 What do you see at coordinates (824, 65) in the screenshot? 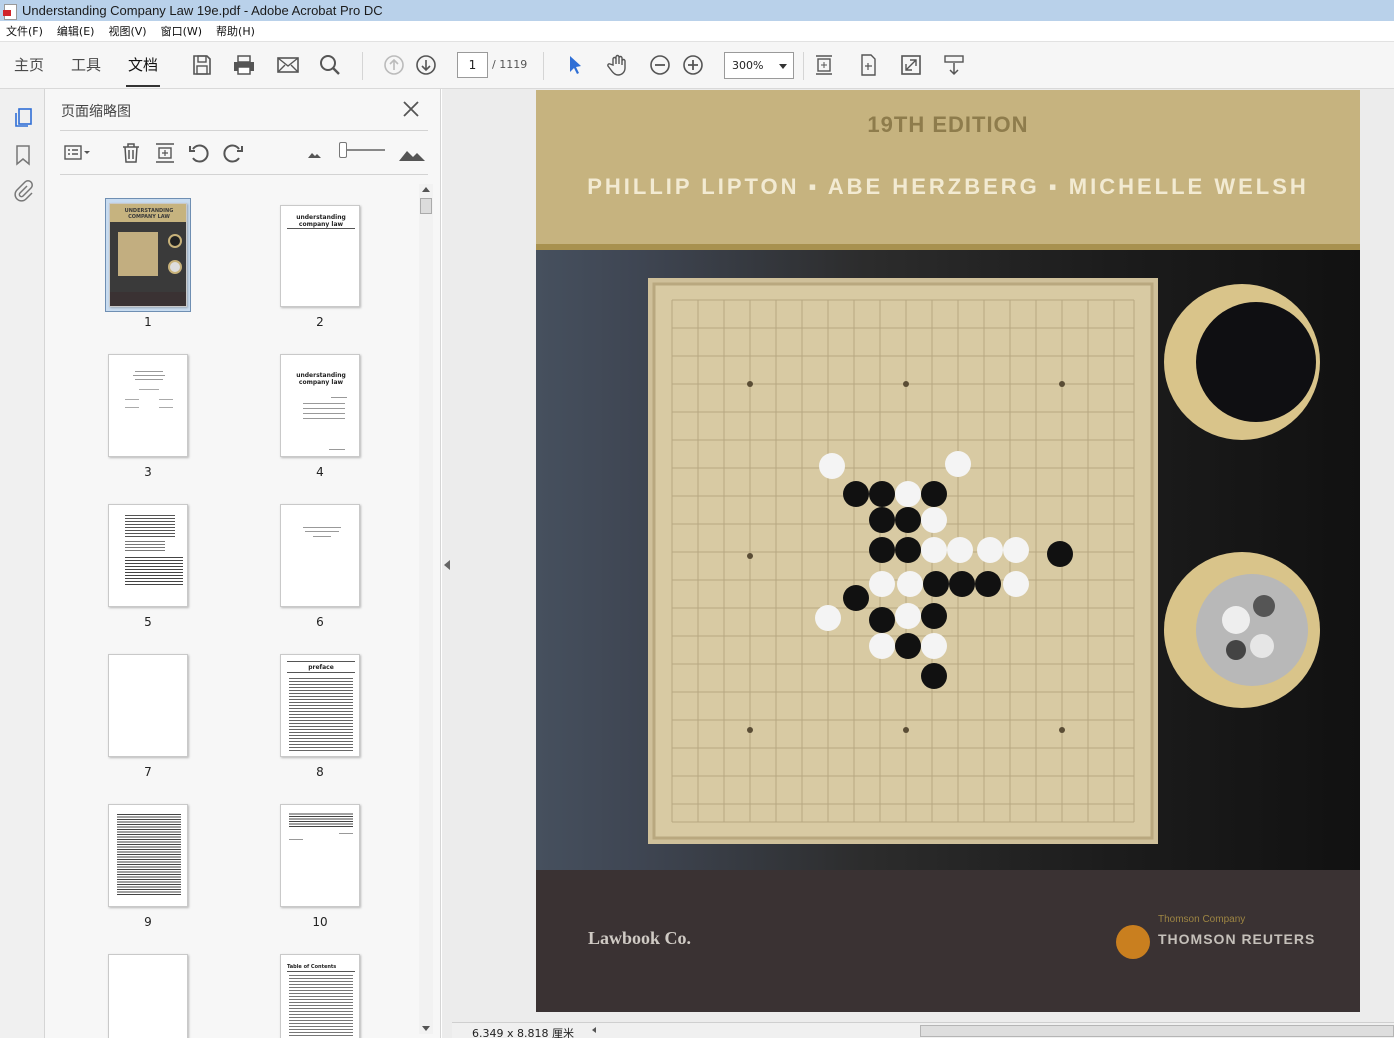
I see `fit-page-icon` at bounding box center [824, 65].